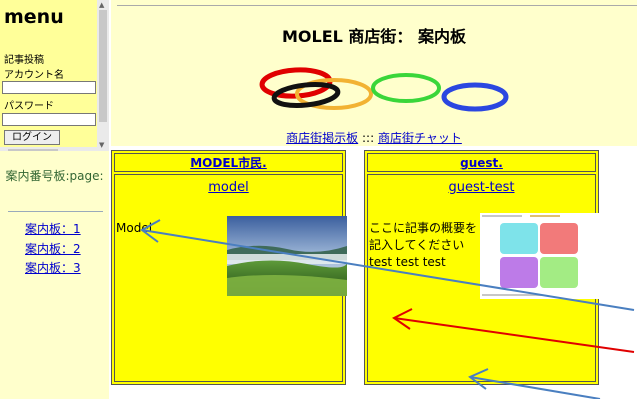  I want to click on post-title-link: guest-test, so click(481, 187).